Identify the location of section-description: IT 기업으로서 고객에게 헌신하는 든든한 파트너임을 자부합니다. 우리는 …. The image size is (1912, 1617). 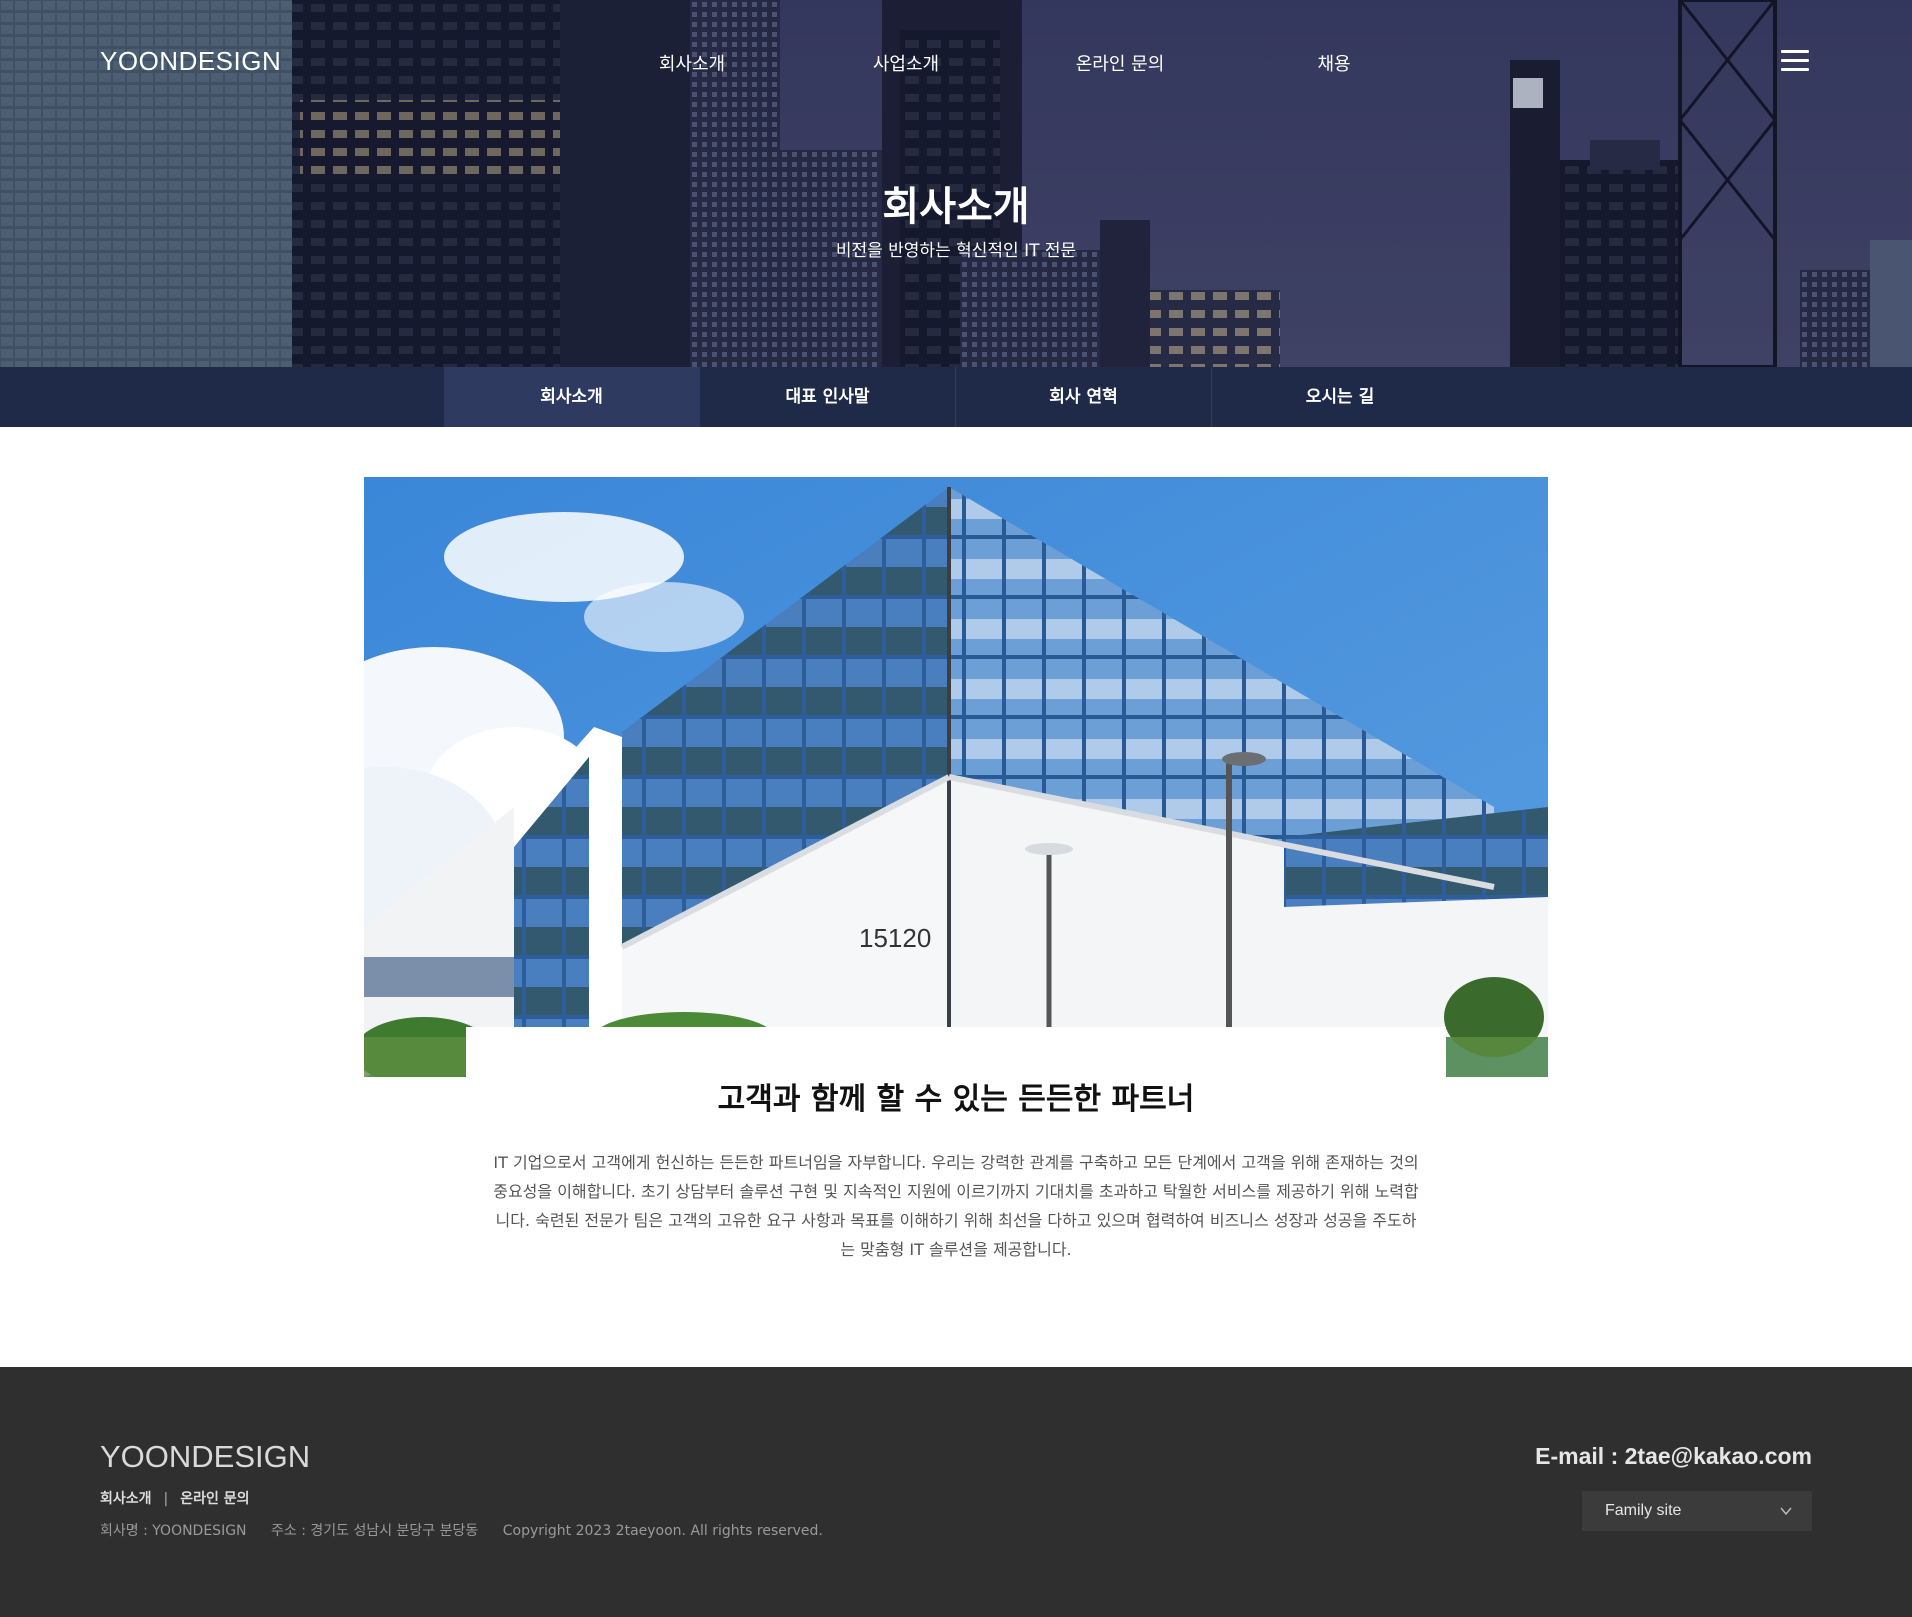
(956, 1206).